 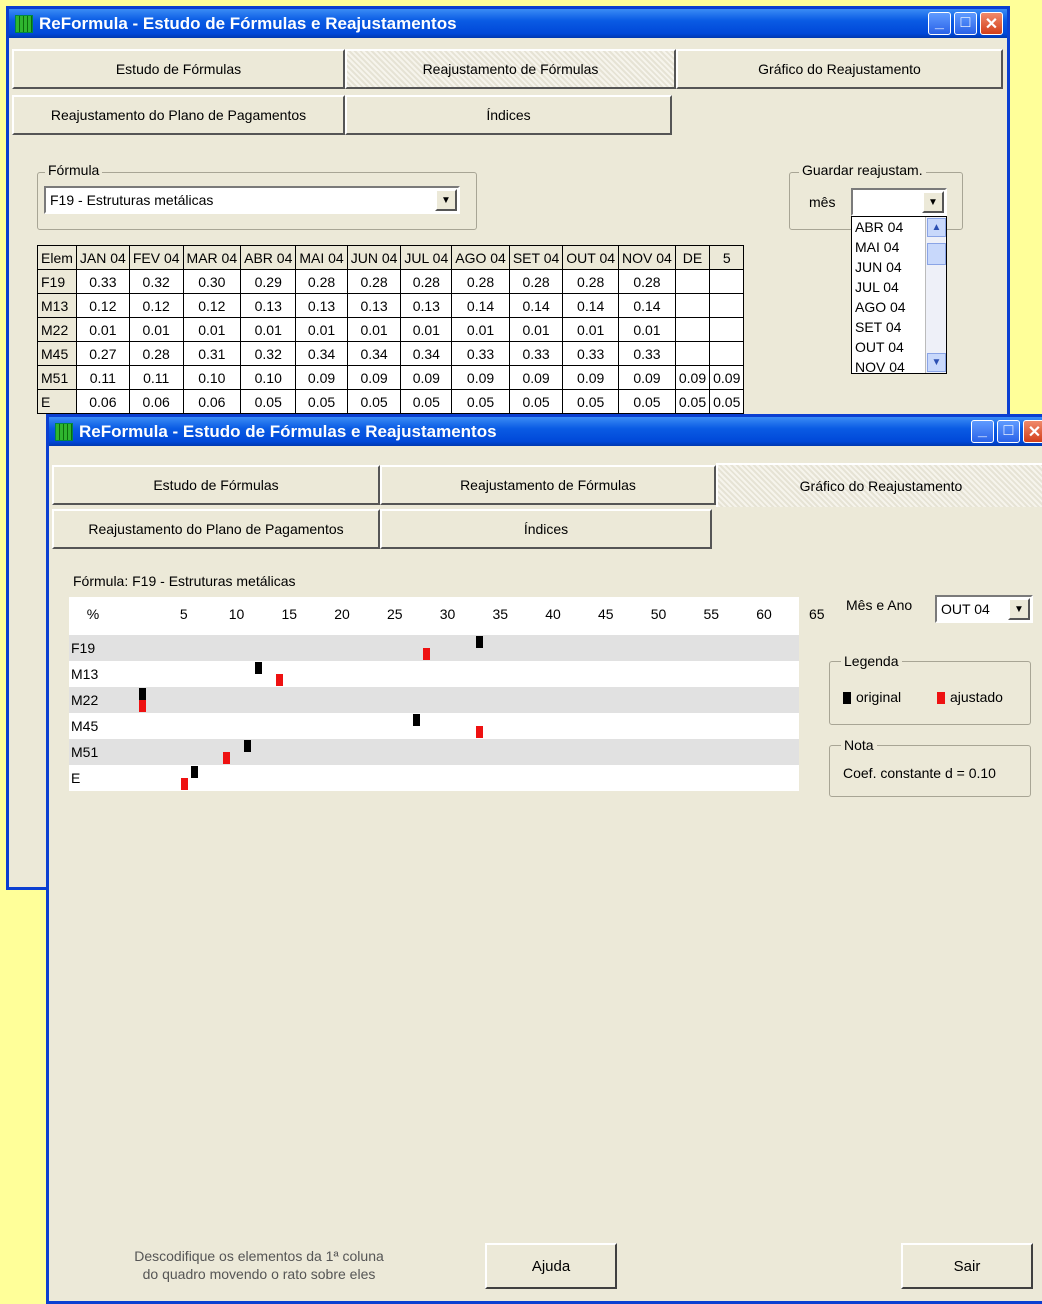 I want to click on column-header: JUN 04, so click(x=374, y=257).